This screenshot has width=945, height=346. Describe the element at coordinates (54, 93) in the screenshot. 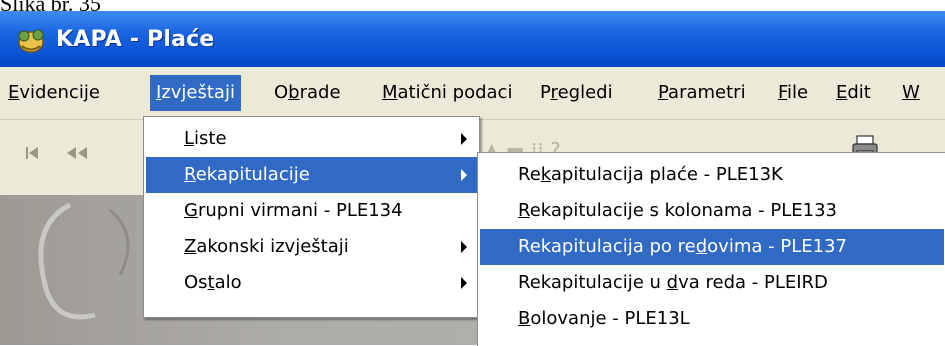

I see `menu-evidencije: Evidencije` at that location.